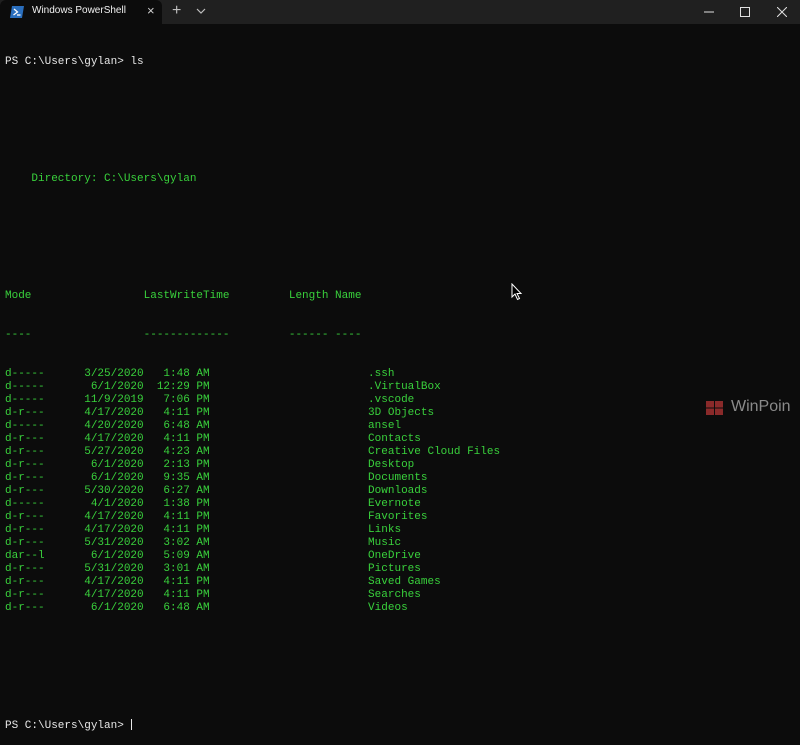 This screenshot has width=800, height=745. I want to click on tab-windows-powershell: Windows PowerShell ×, so click(81, 12).